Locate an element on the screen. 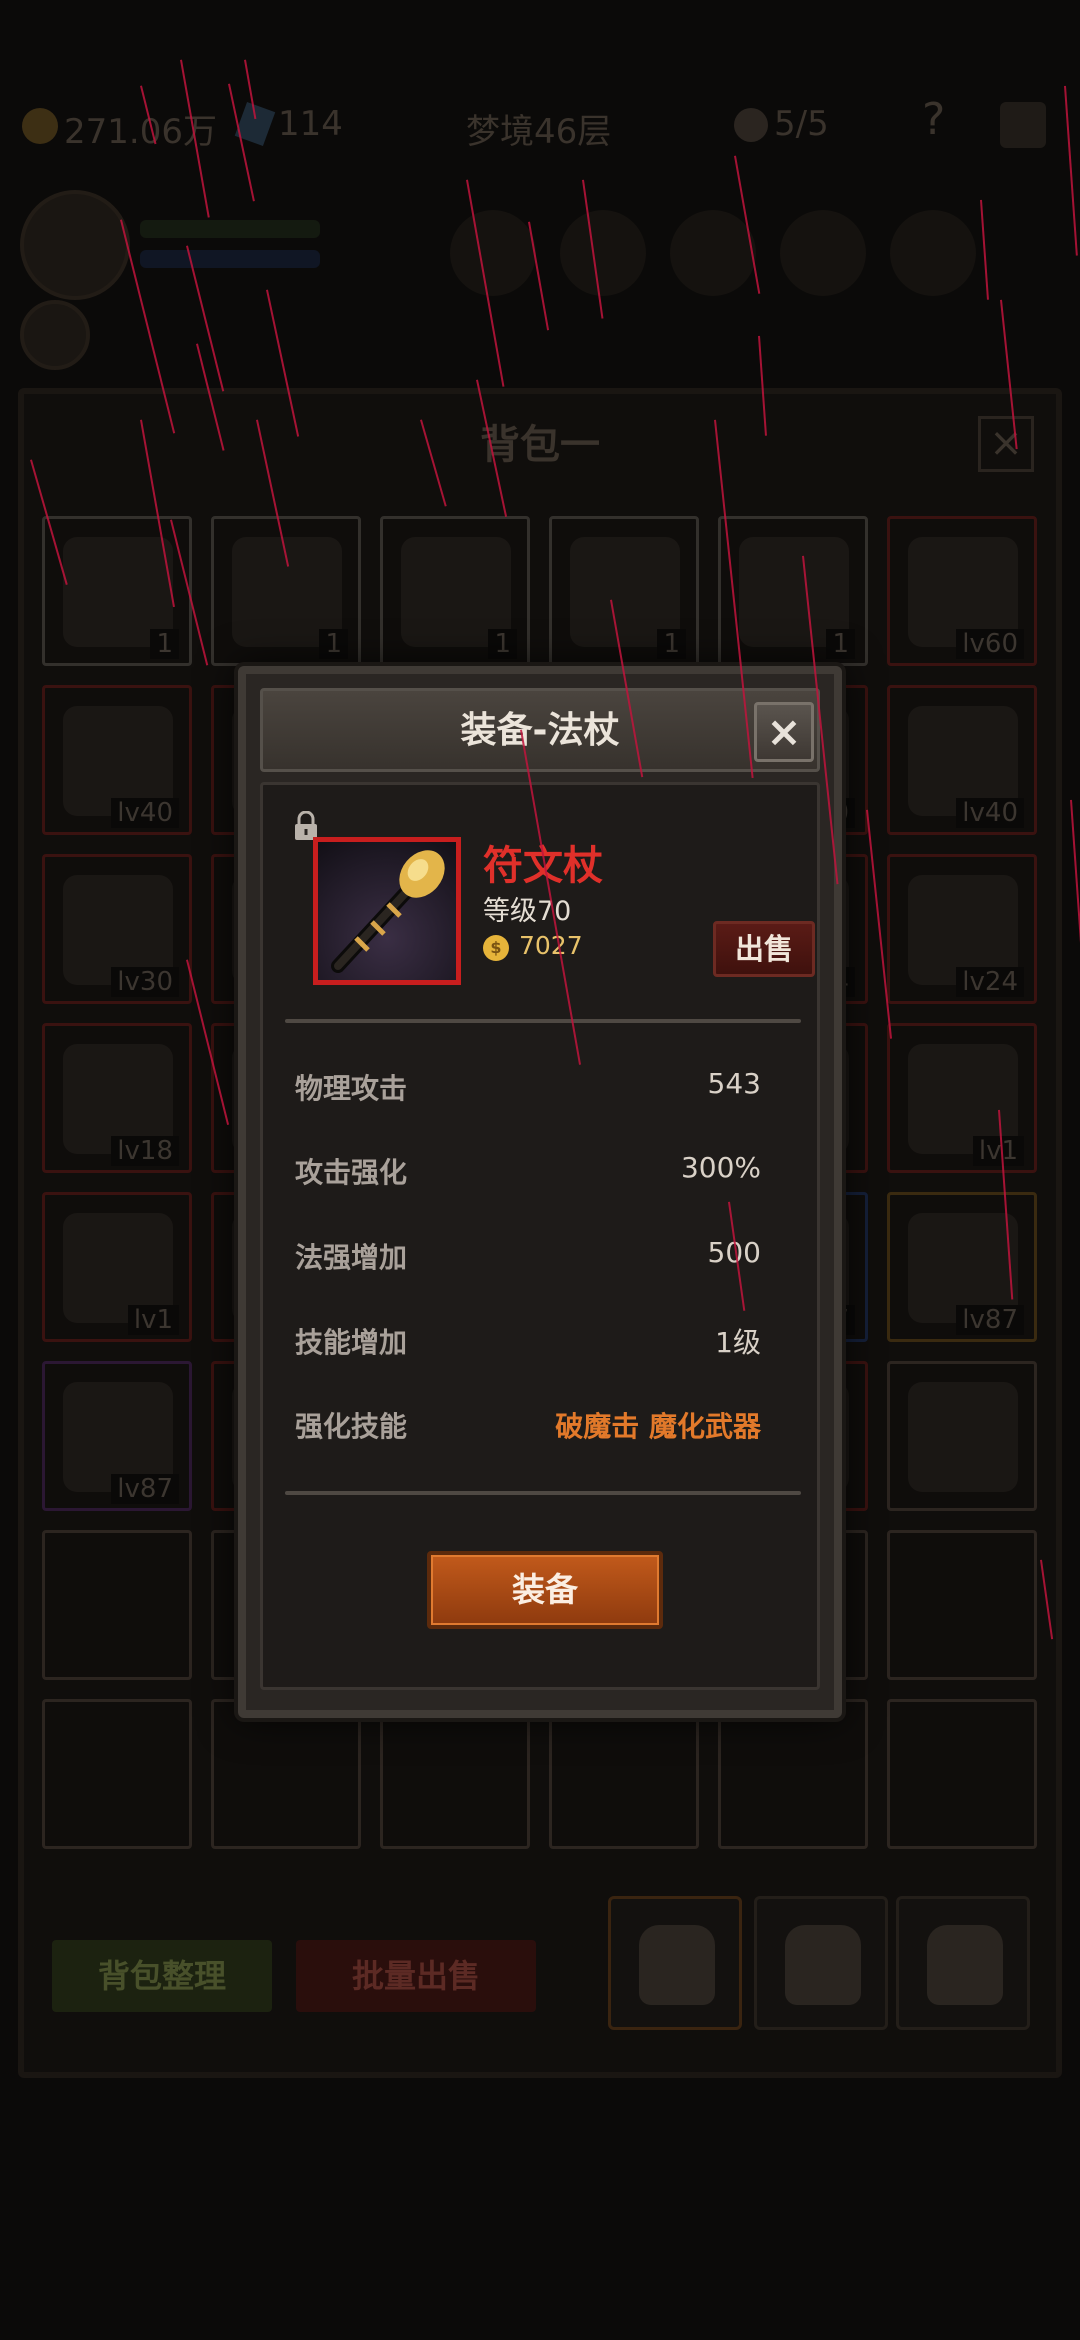 The width and height of the screenshot is (1080, 2340). dream-floor-label: 梦境46层 is located at coordinates (538, 128).